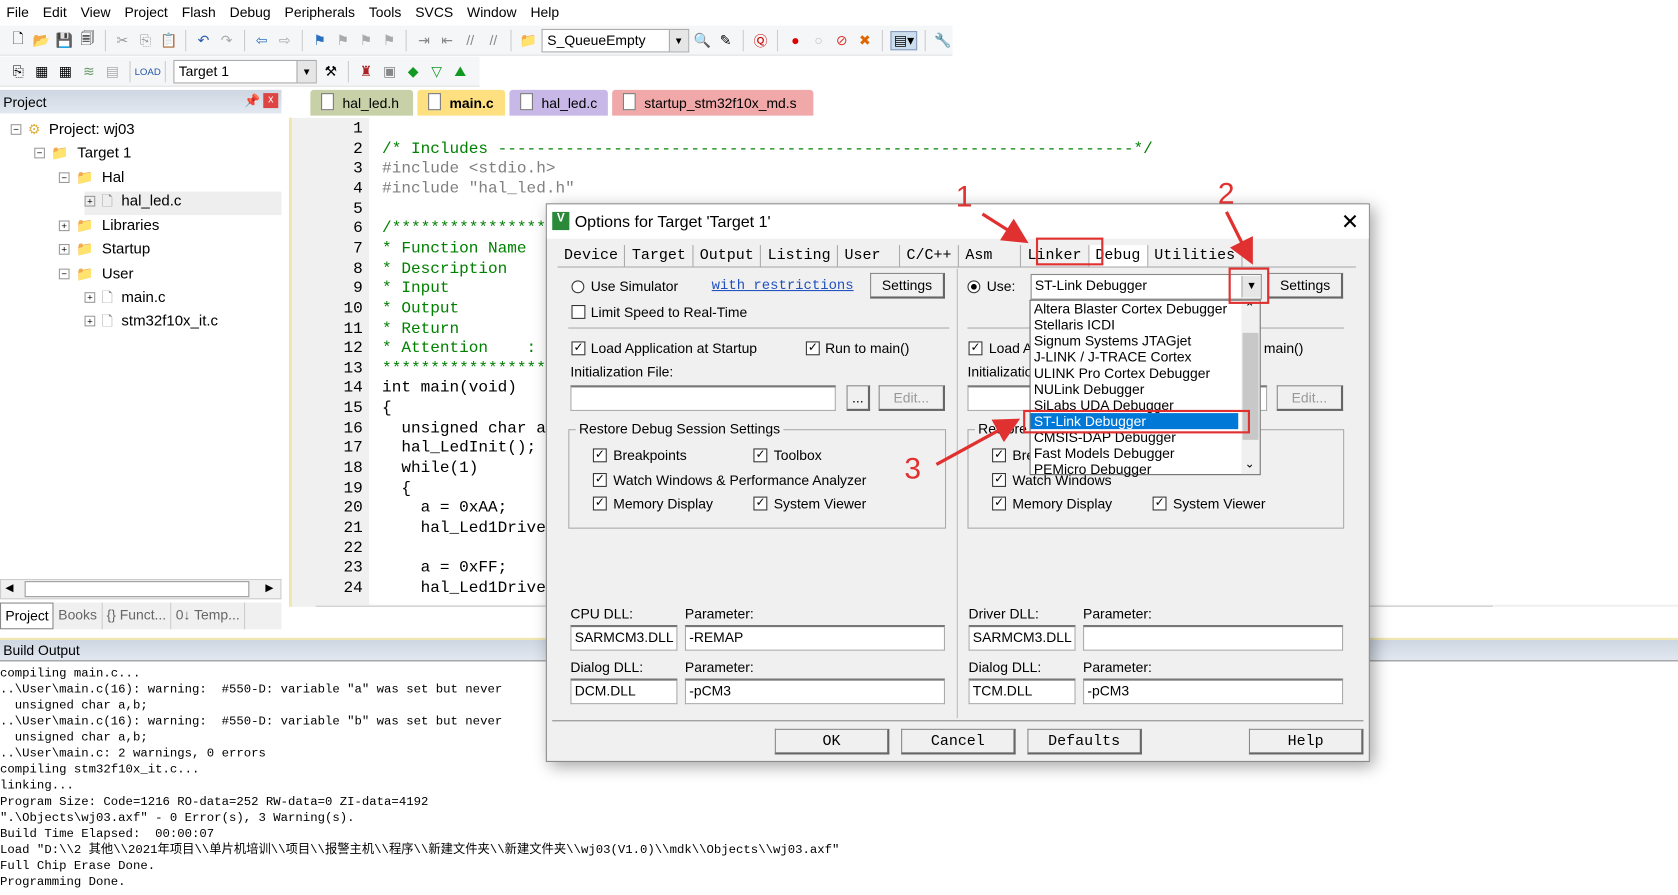 This screenshot has height=895, width=1678. What do you see at coordinates (1094, 338) in the screenshot?
I see `annotation-arrows` at bounding box center [1094, 338].